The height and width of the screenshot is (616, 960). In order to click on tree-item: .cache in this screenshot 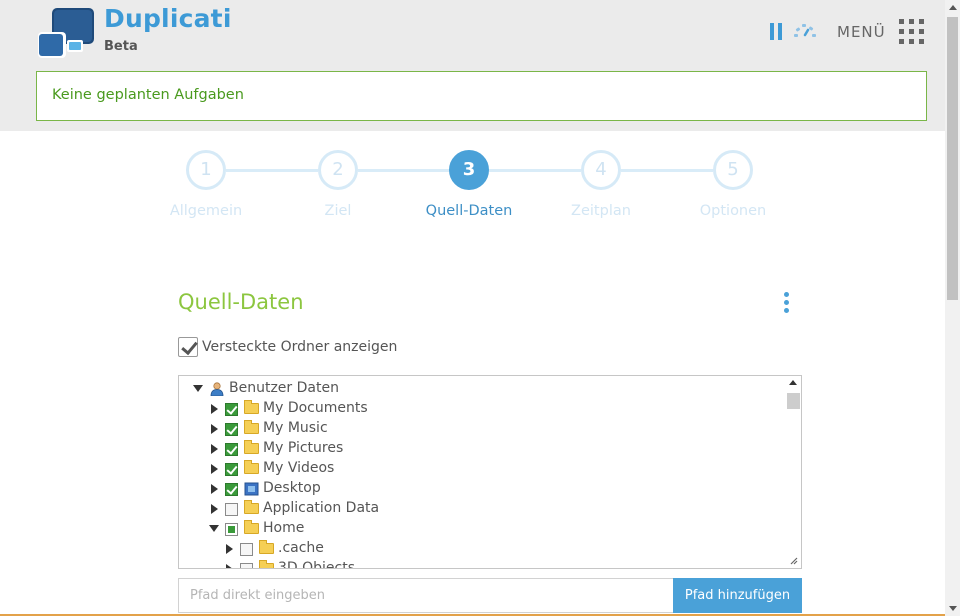, I will do `click(424, 549)`.